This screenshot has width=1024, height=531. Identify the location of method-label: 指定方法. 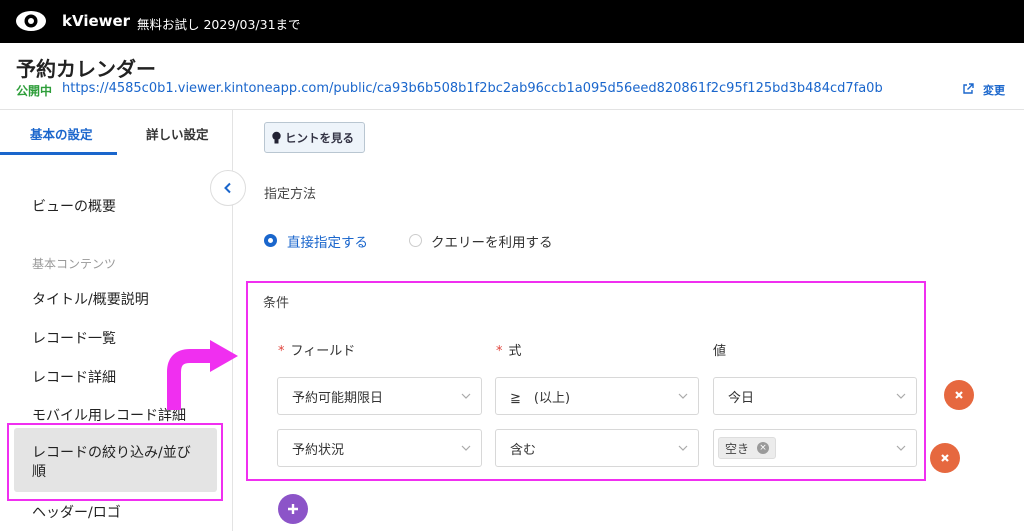
(290, 194).